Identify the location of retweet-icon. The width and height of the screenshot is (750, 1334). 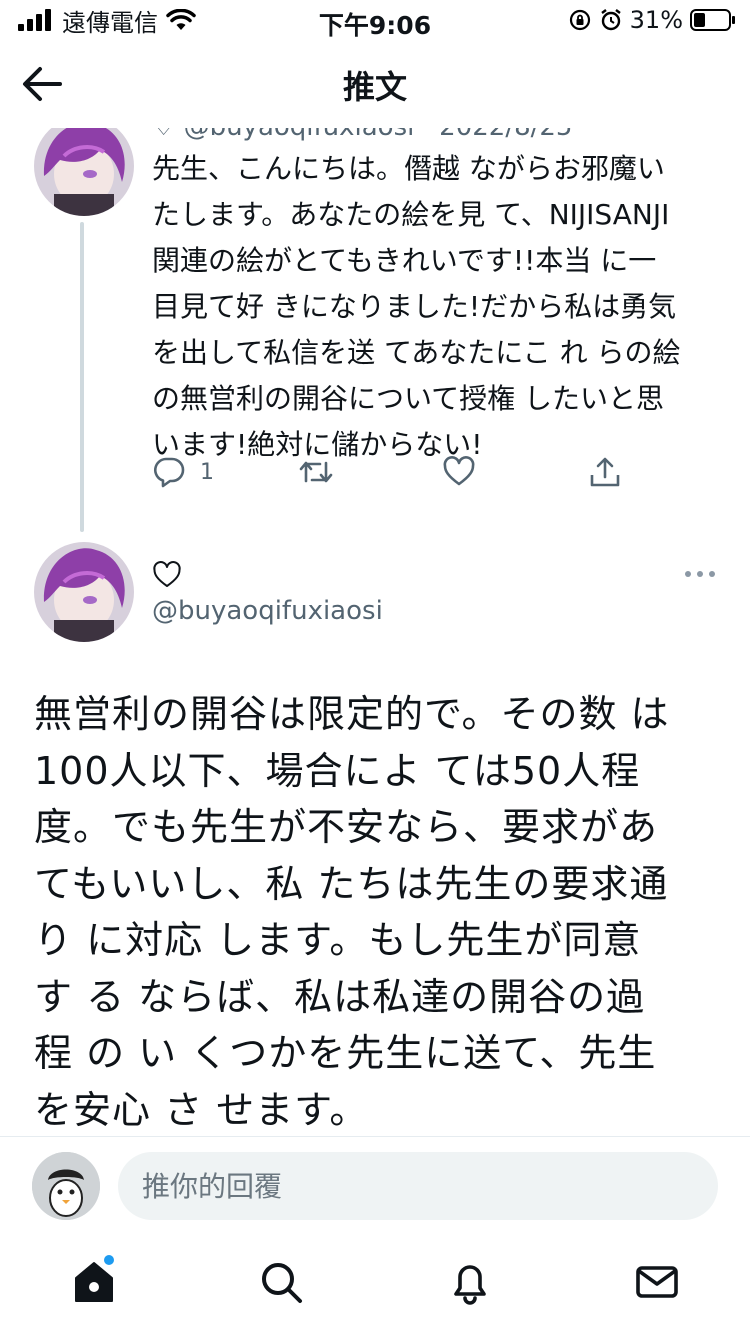
(316, 472).